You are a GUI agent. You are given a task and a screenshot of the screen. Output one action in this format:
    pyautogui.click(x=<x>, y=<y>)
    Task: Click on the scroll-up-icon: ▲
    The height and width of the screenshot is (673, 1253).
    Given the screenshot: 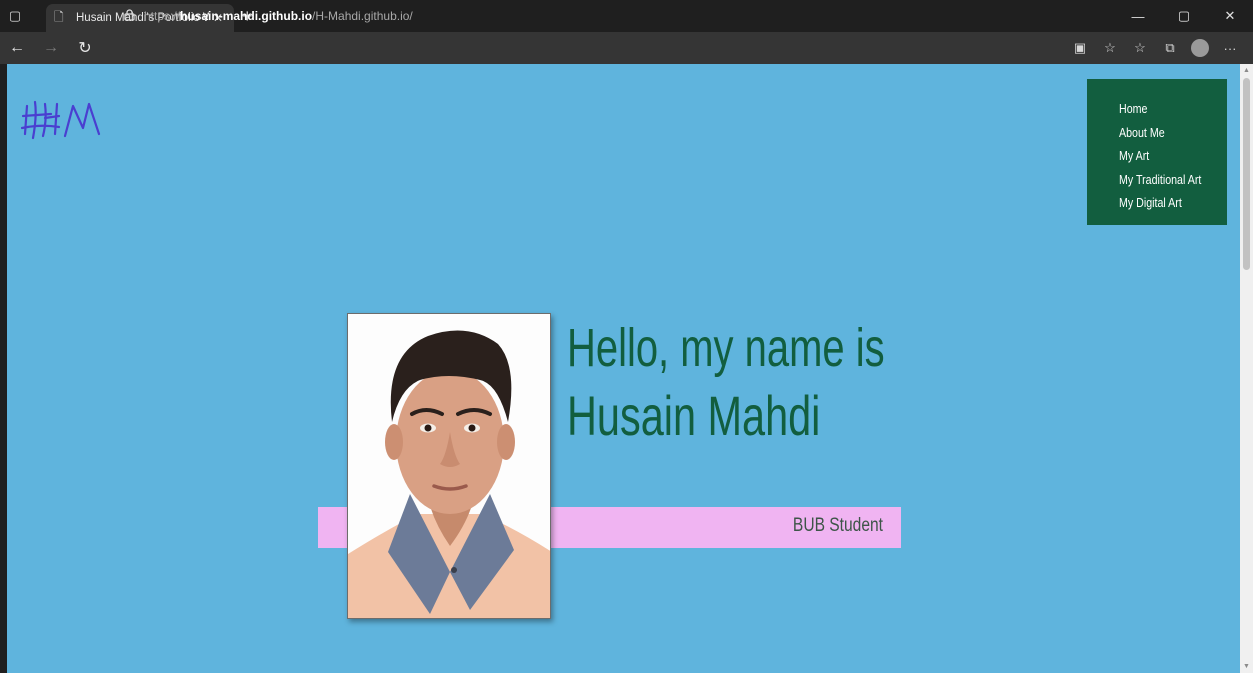 What is the action you would take?
    pyautogui.click(x=1246, y=70)
    